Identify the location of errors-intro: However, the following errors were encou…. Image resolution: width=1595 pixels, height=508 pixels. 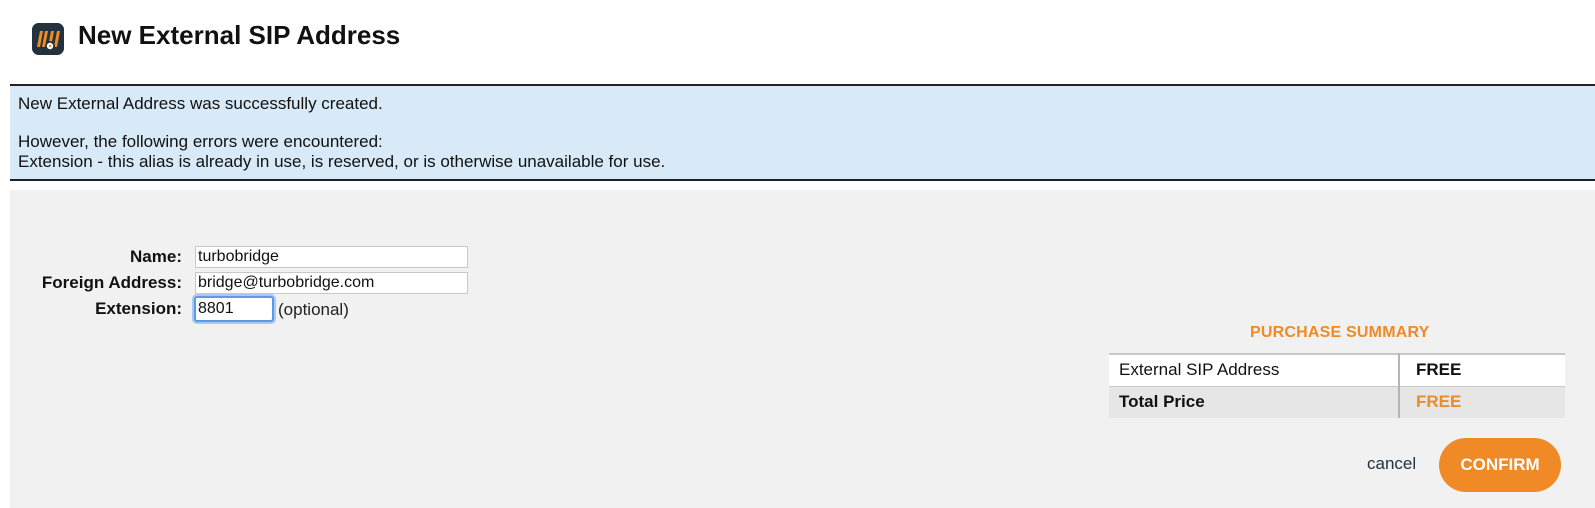
(200, 141).